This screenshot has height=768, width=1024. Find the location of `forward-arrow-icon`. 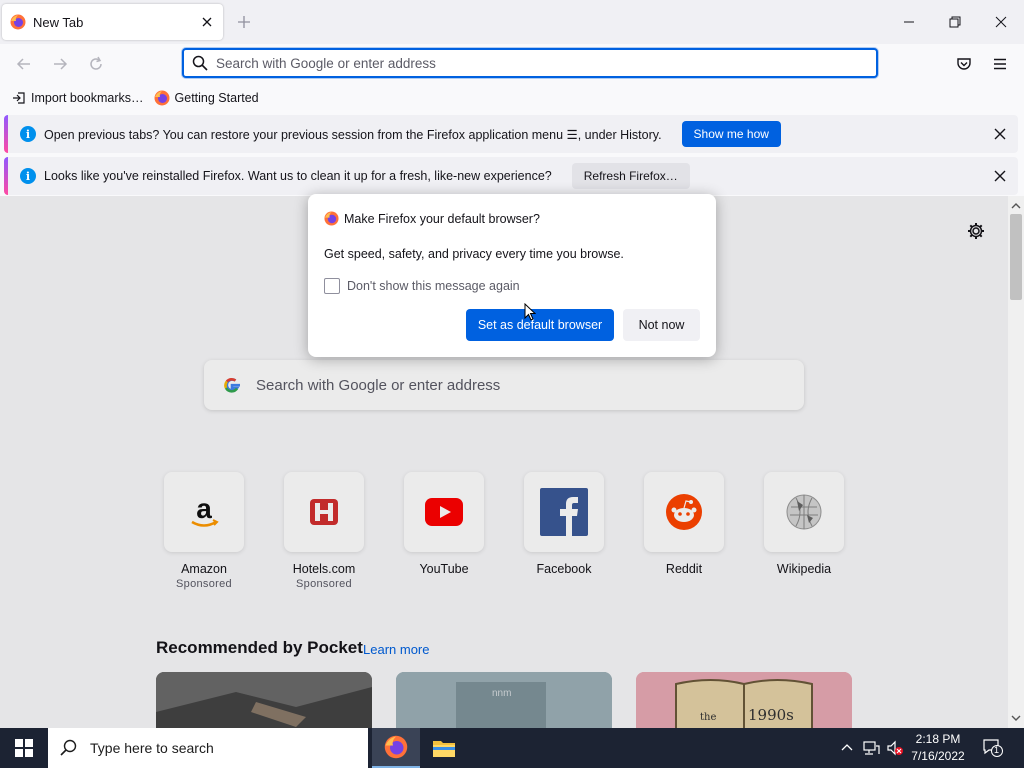

forward-arrow-icon is located at coordinates (60, 64).